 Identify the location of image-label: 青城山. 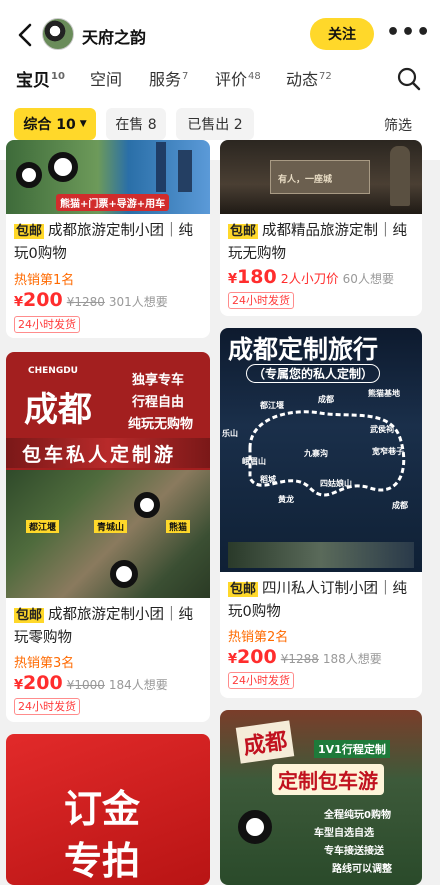
(111, 526).